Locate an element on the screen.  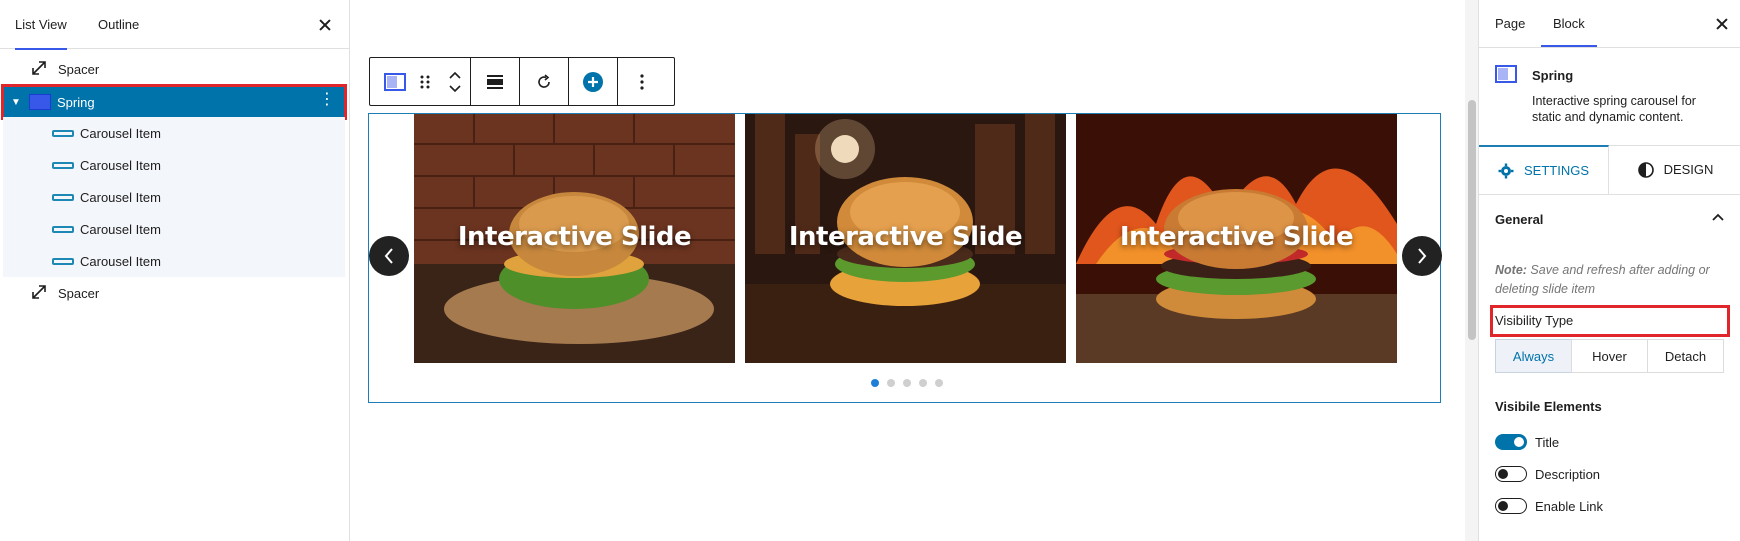
move-up-down-icon is located at coordinates (455, 81).